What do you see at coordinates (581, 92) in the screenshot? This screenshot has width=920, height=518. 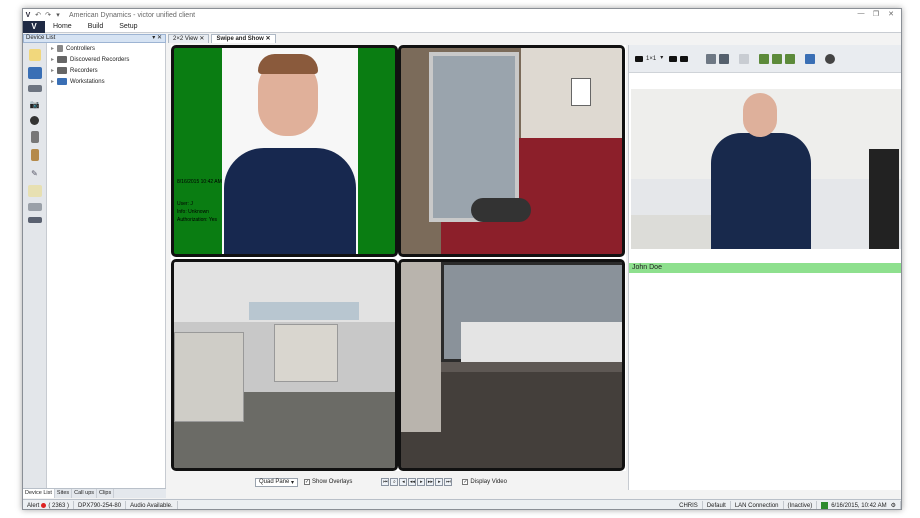 I see `whiteboard` at bounding box center [581, 92].